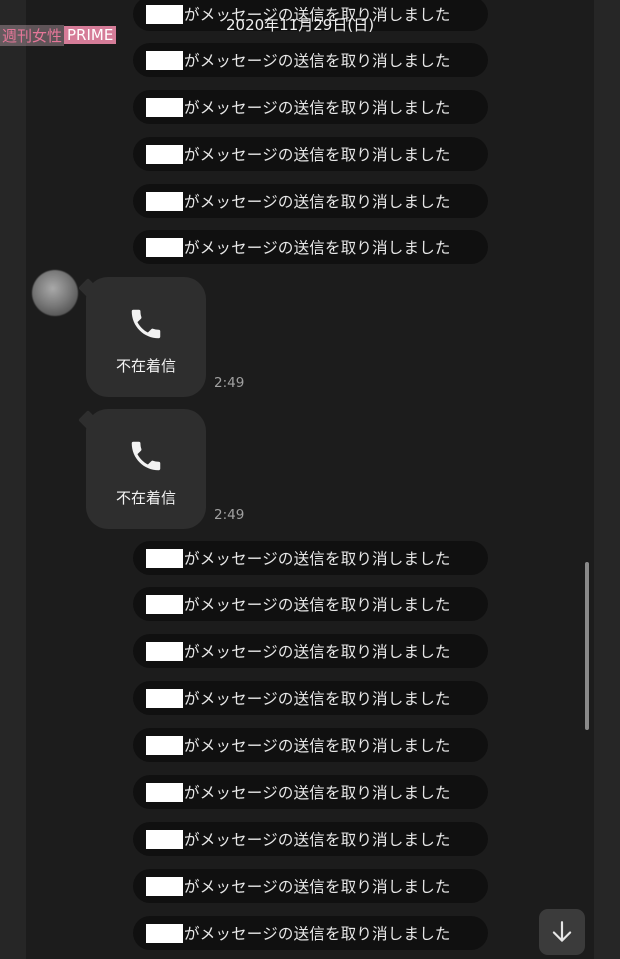 The image size is (620, 959). What do you see at coordinates (13, 479) in the screenshot?
I see `left-margin` at bounding box center [13, 479].